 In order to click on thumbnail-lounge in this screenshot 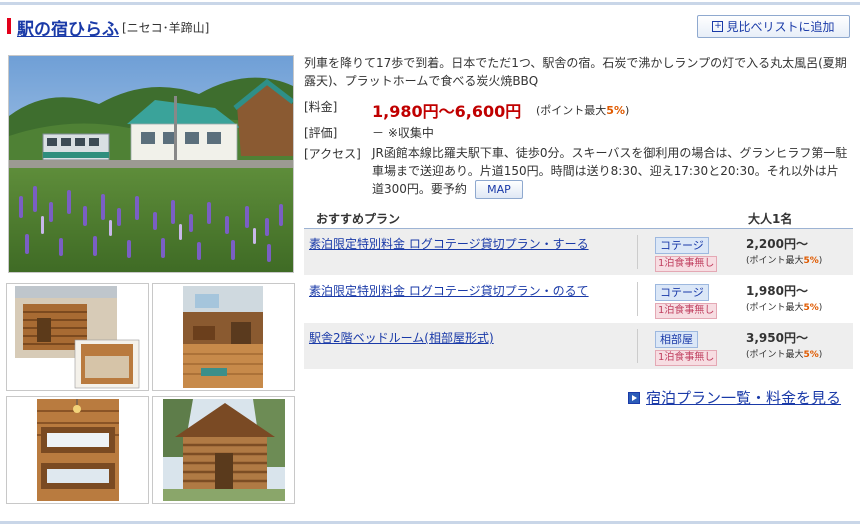, I will do `click(223, 337)`.